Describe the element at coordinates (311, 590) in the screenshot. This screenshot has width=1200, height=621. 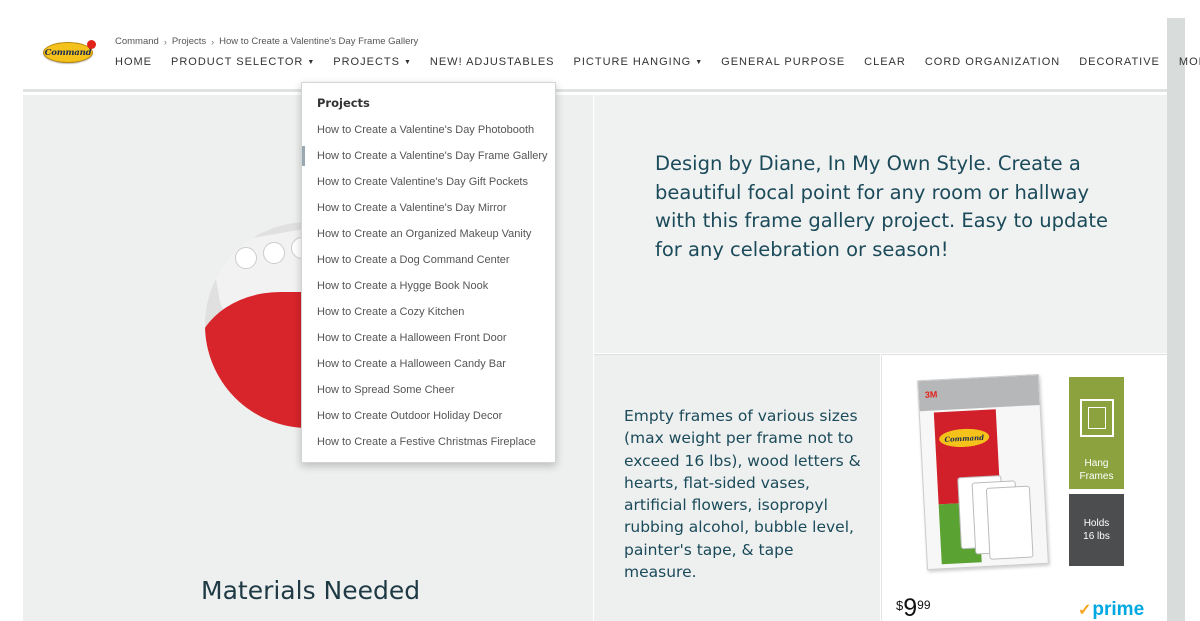
I see `materials-heading: Materials Needed` at that location.